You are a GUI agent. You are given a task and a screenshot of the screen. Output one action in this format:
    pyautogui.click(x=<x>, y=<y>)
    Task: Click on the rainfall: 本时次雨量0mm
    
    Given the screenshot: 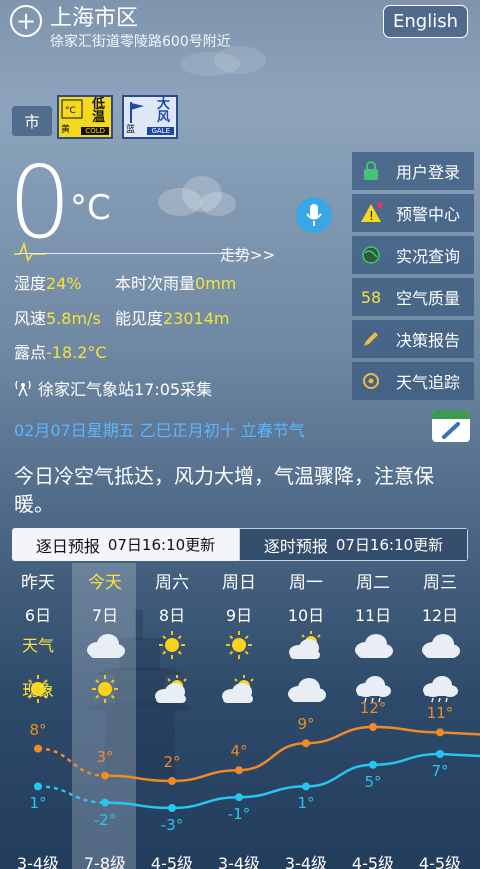 What is the action you would take?
    pyautogui.click(x=175, y=282)
    